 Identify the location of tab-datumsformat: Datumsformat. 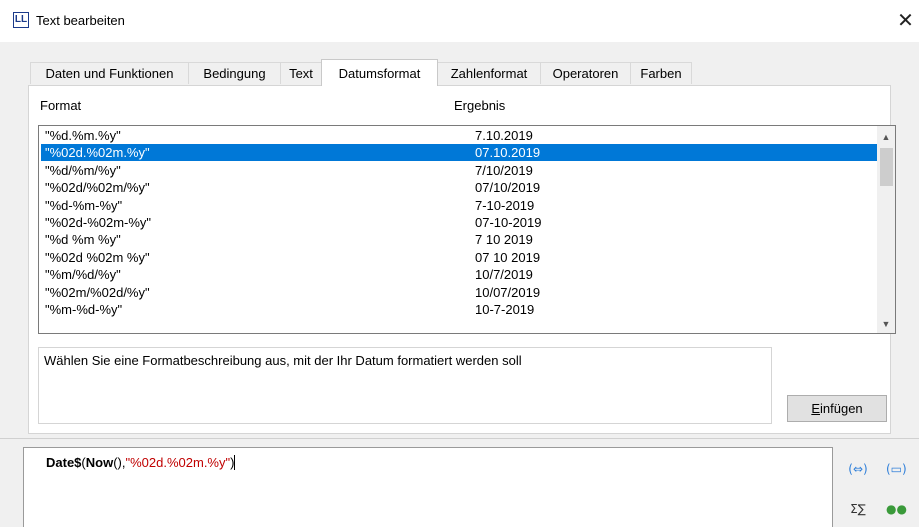
(379, 72).